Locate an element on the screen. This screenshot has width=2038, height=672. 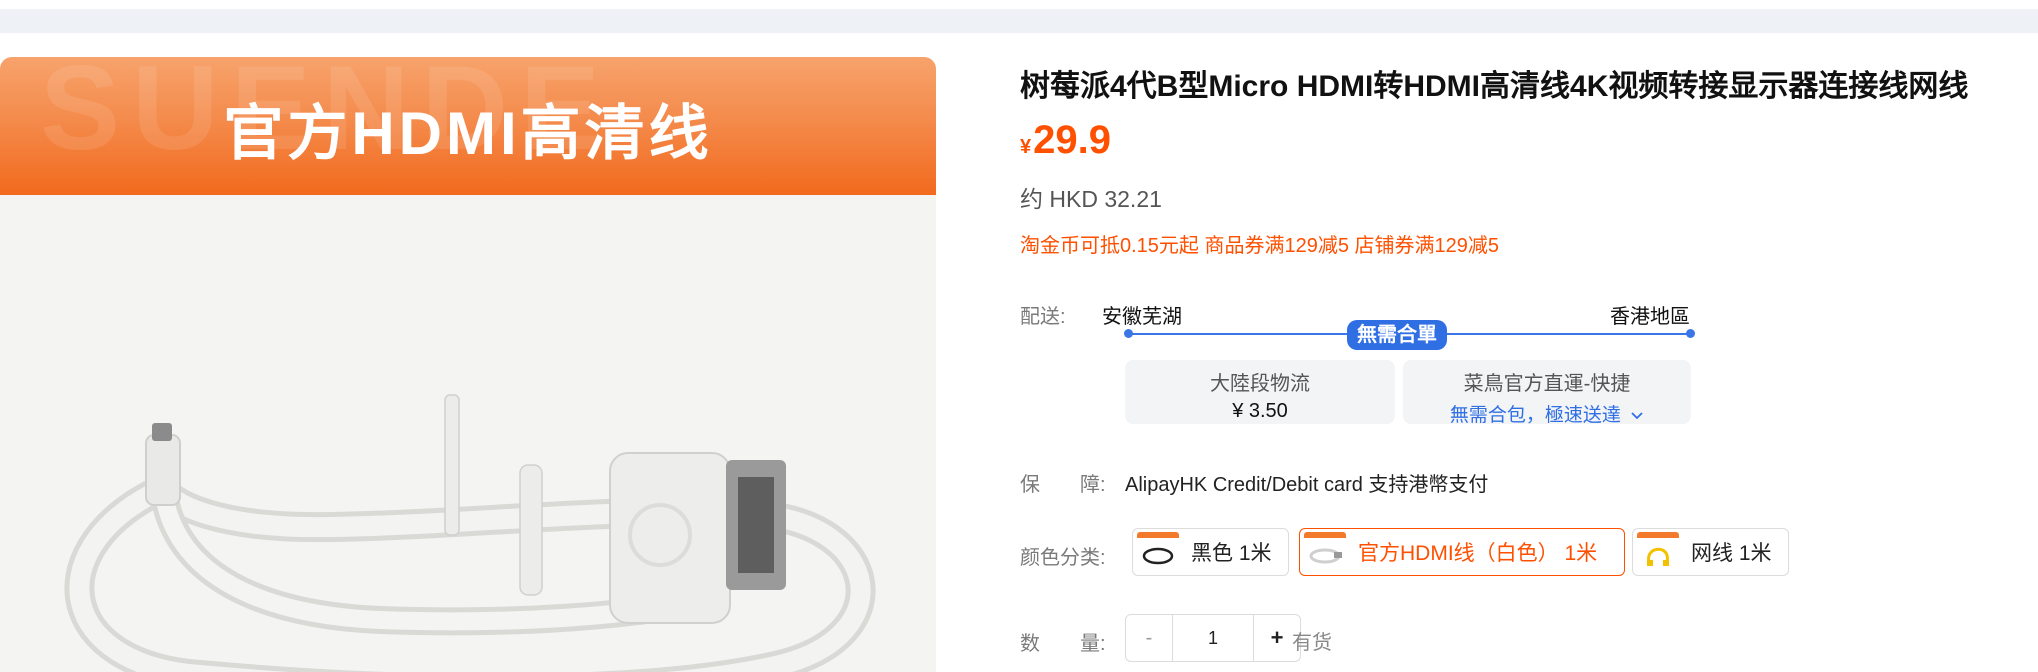
black-cable-thumbnail-icon is located at coordinates (1158, 552).